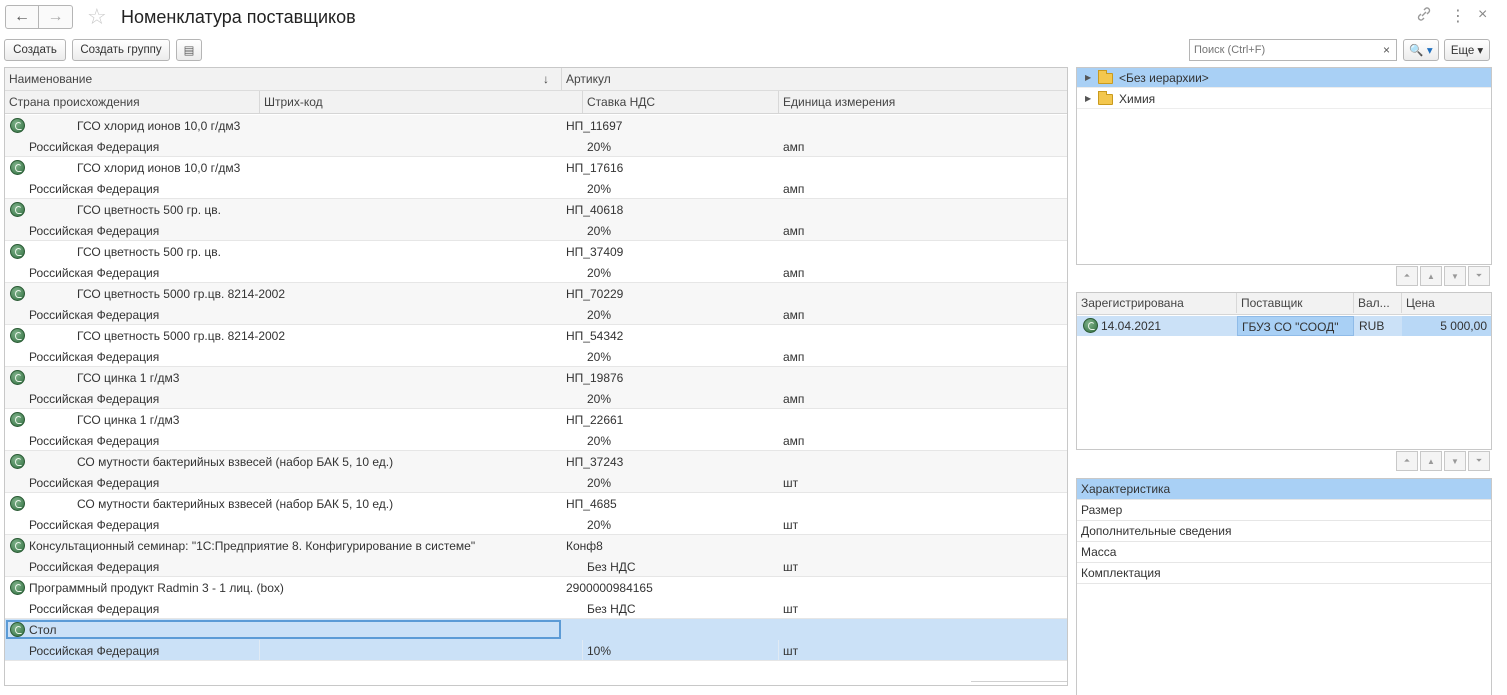 This screenshot has width=1507, height=695. Describe the element at coordinates (599, 651) in the screenshot. I see `row-vat: 10%` at that location.